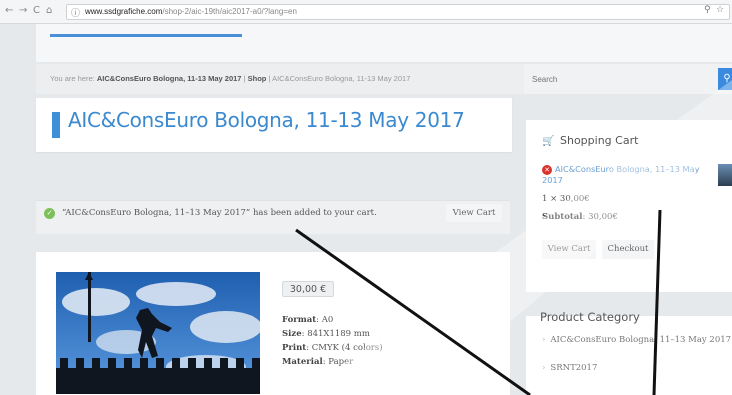 This screenshot has width=732, height=395. Describe the element at coordinates (56, 125) in the screenshot. I see `title-marker` at that location.